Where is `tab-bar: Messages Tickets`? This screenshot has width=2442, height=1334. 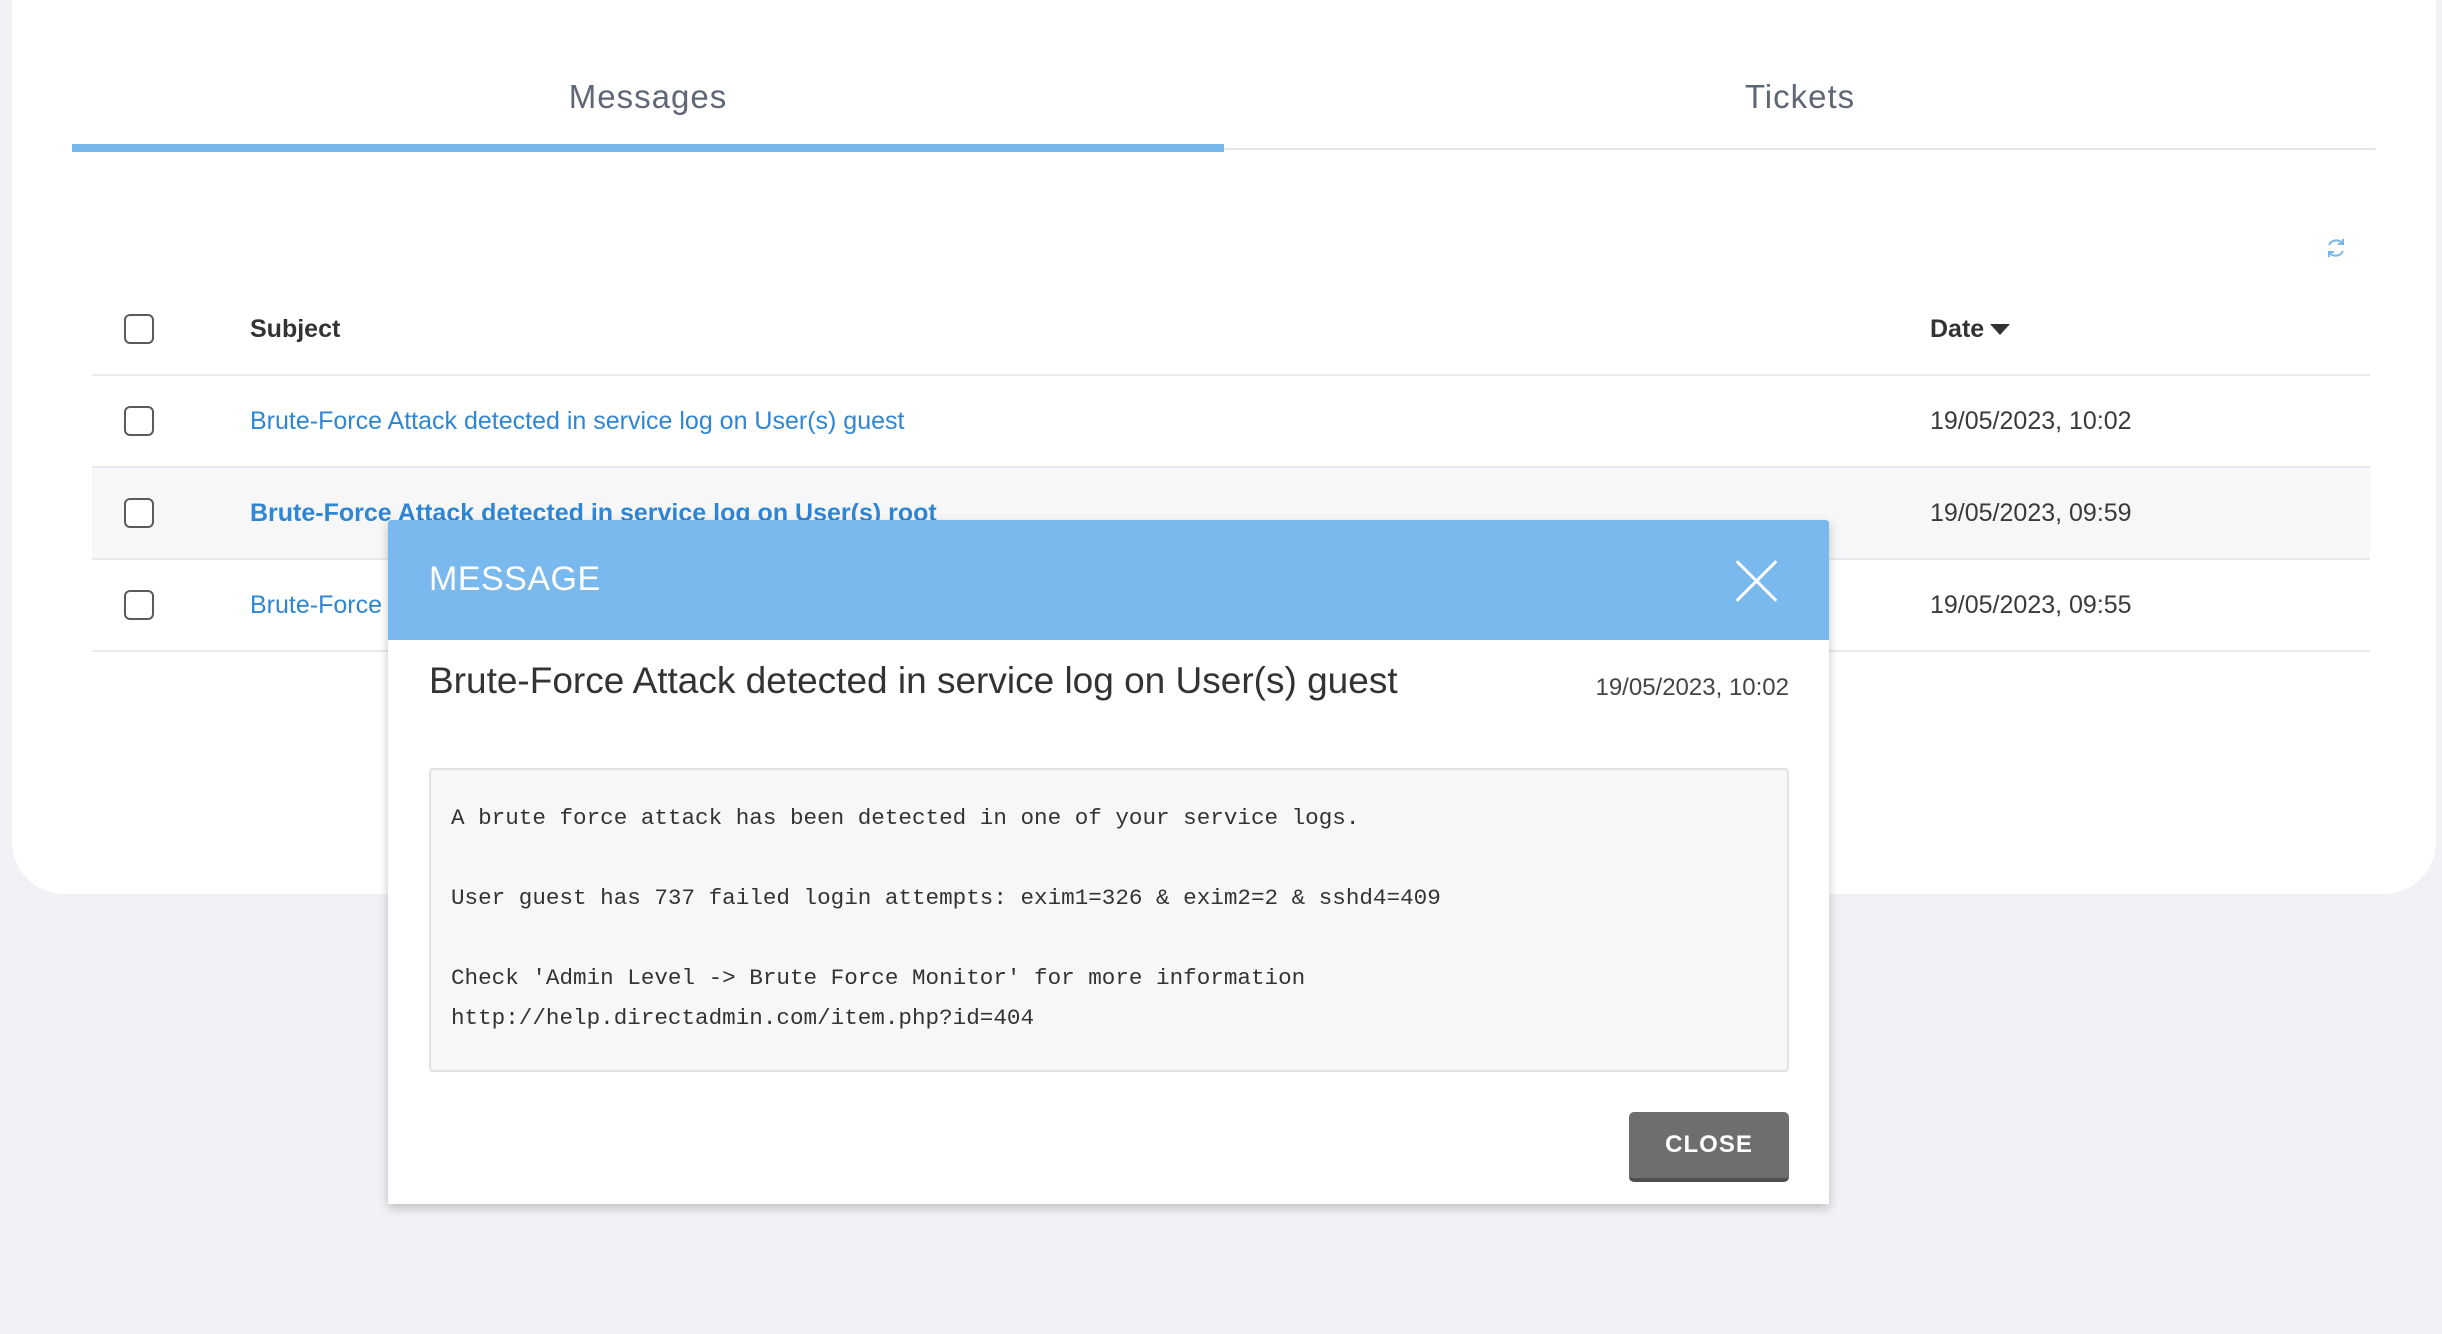
tab-bar: Messages Tickets is located at coordinates (1224, 107).